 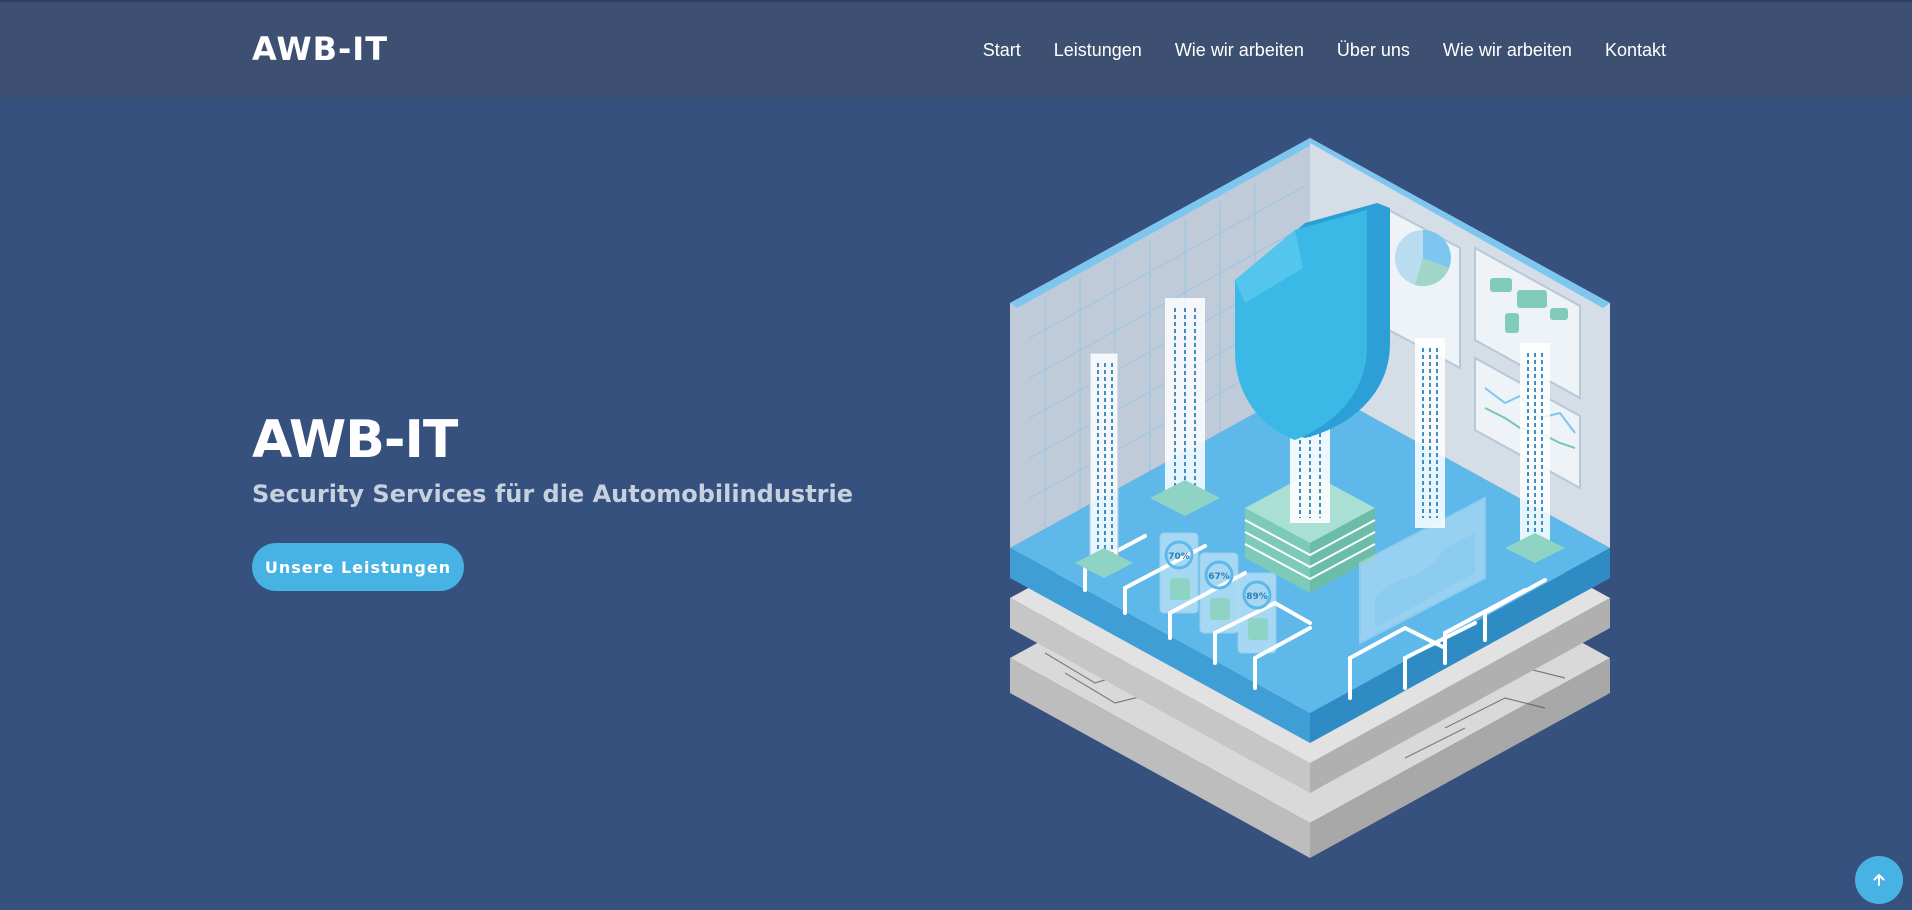 I want to click on scroll-top-button, so click(x=1879, y=880).